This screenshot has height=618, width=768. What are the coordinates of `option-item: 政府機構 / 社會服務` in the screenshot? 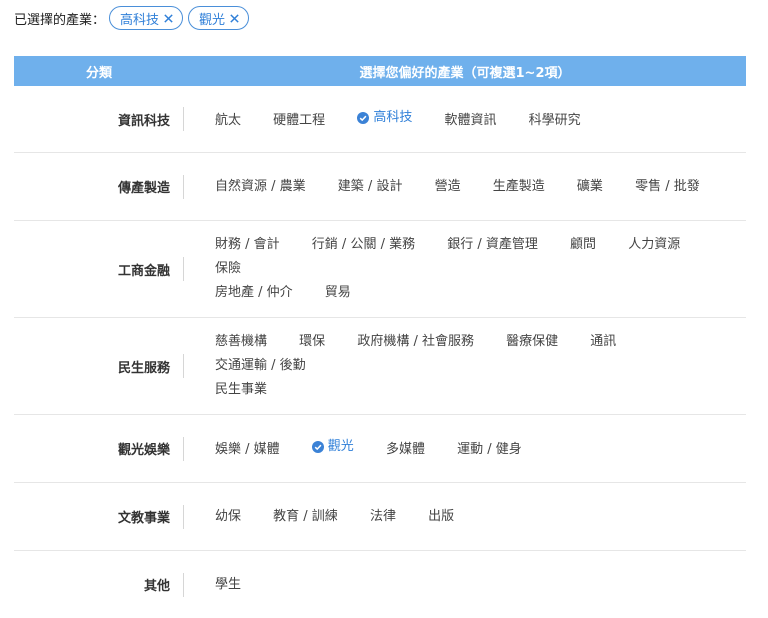 It's located at (415, 342).